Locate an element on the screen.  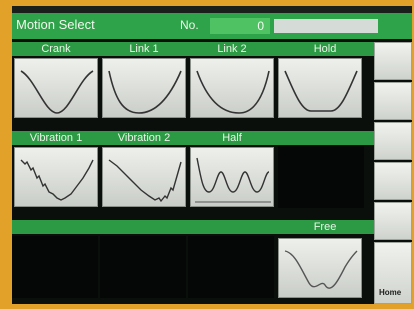
category-link-1: Link 1 is located at coordinates (144, 49).